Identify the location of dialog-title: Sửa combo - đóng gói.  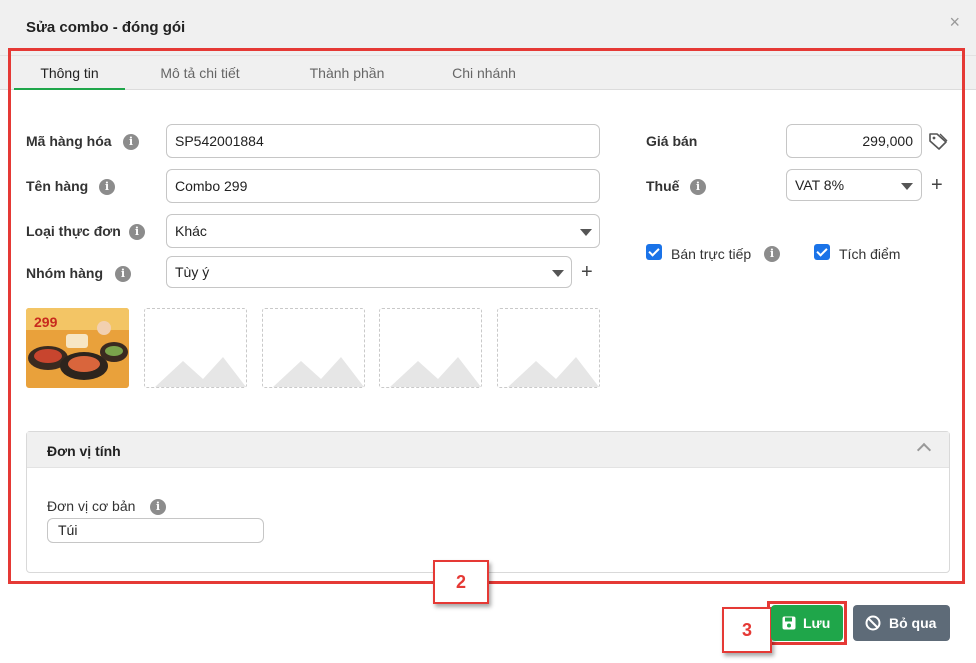
(106, 27).